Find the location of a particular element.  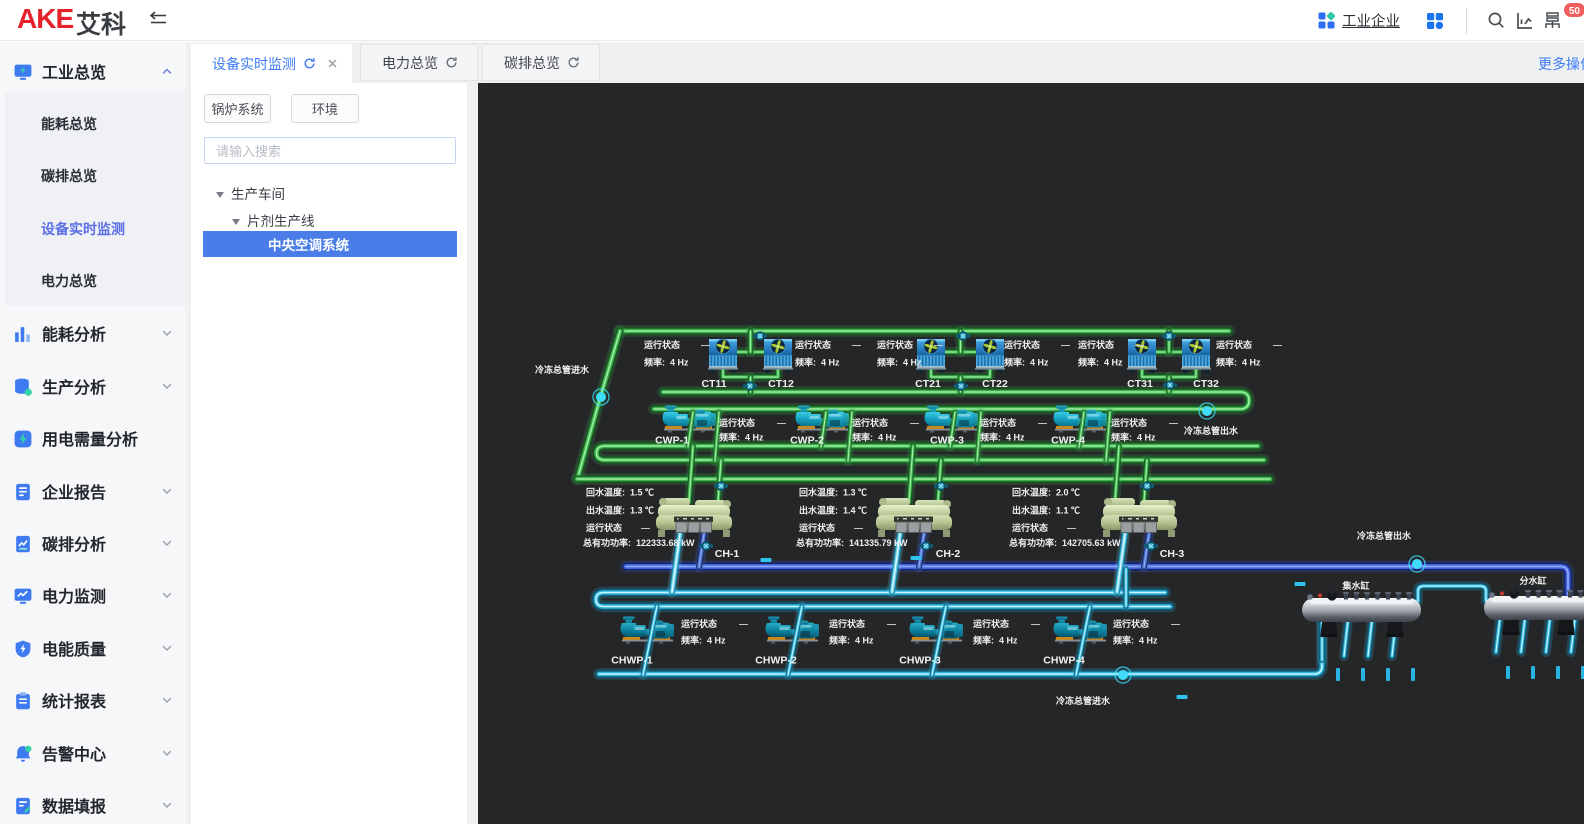

svg-text: CT12 is located at coordinates (781, 383).